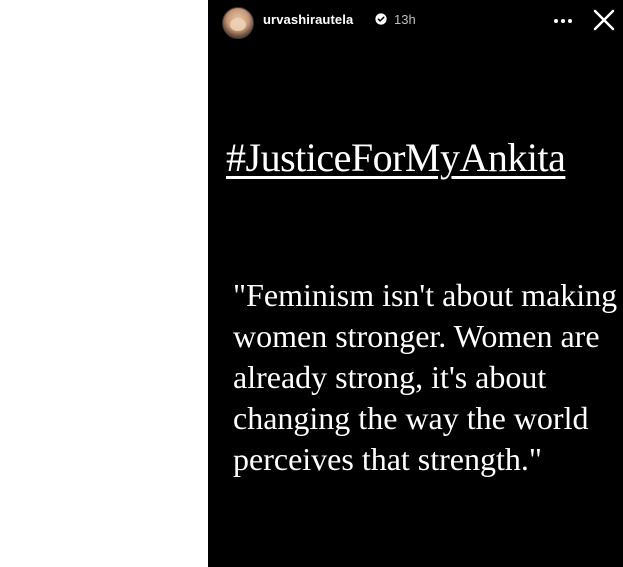 The height and width of the screenshot is (567, 623). I want to click on username: urvashirautela, so click(308, 19).